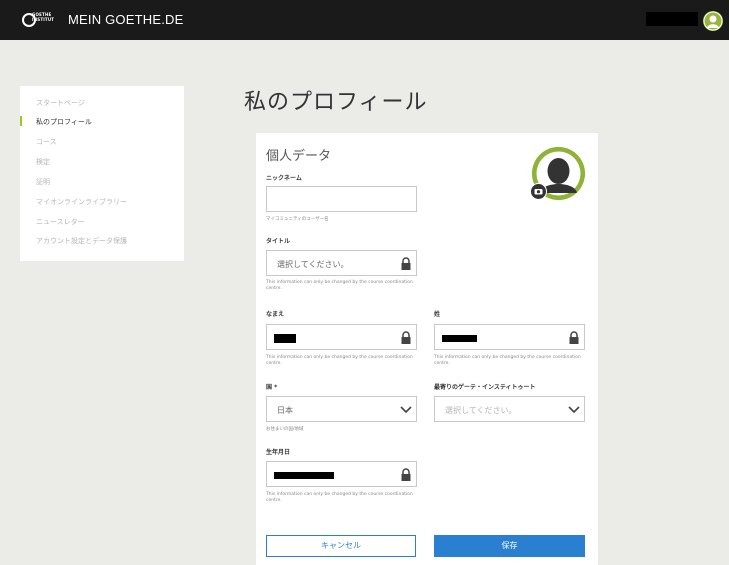 This screenshot has width=729, height=565. Describe the element at coordinates (285, 410) in the screenshot. I see `country-value: 日本` at that location.